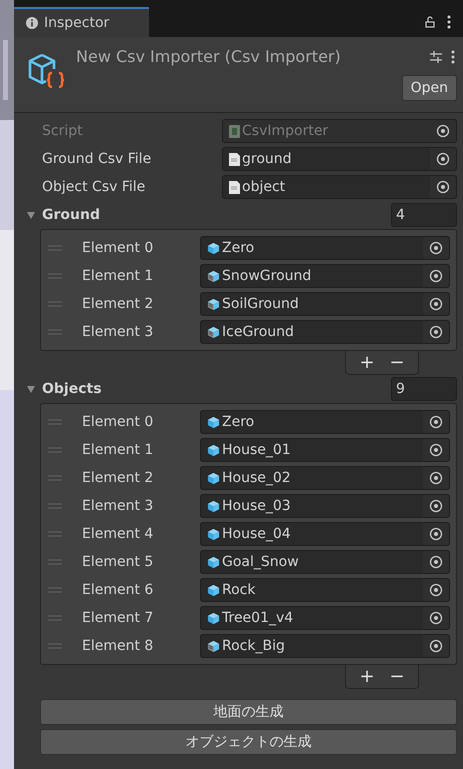 Image resolution: width=463 pixels, height=769 pixels. I want to click on object-field: SnowGround, so click(325, 276).